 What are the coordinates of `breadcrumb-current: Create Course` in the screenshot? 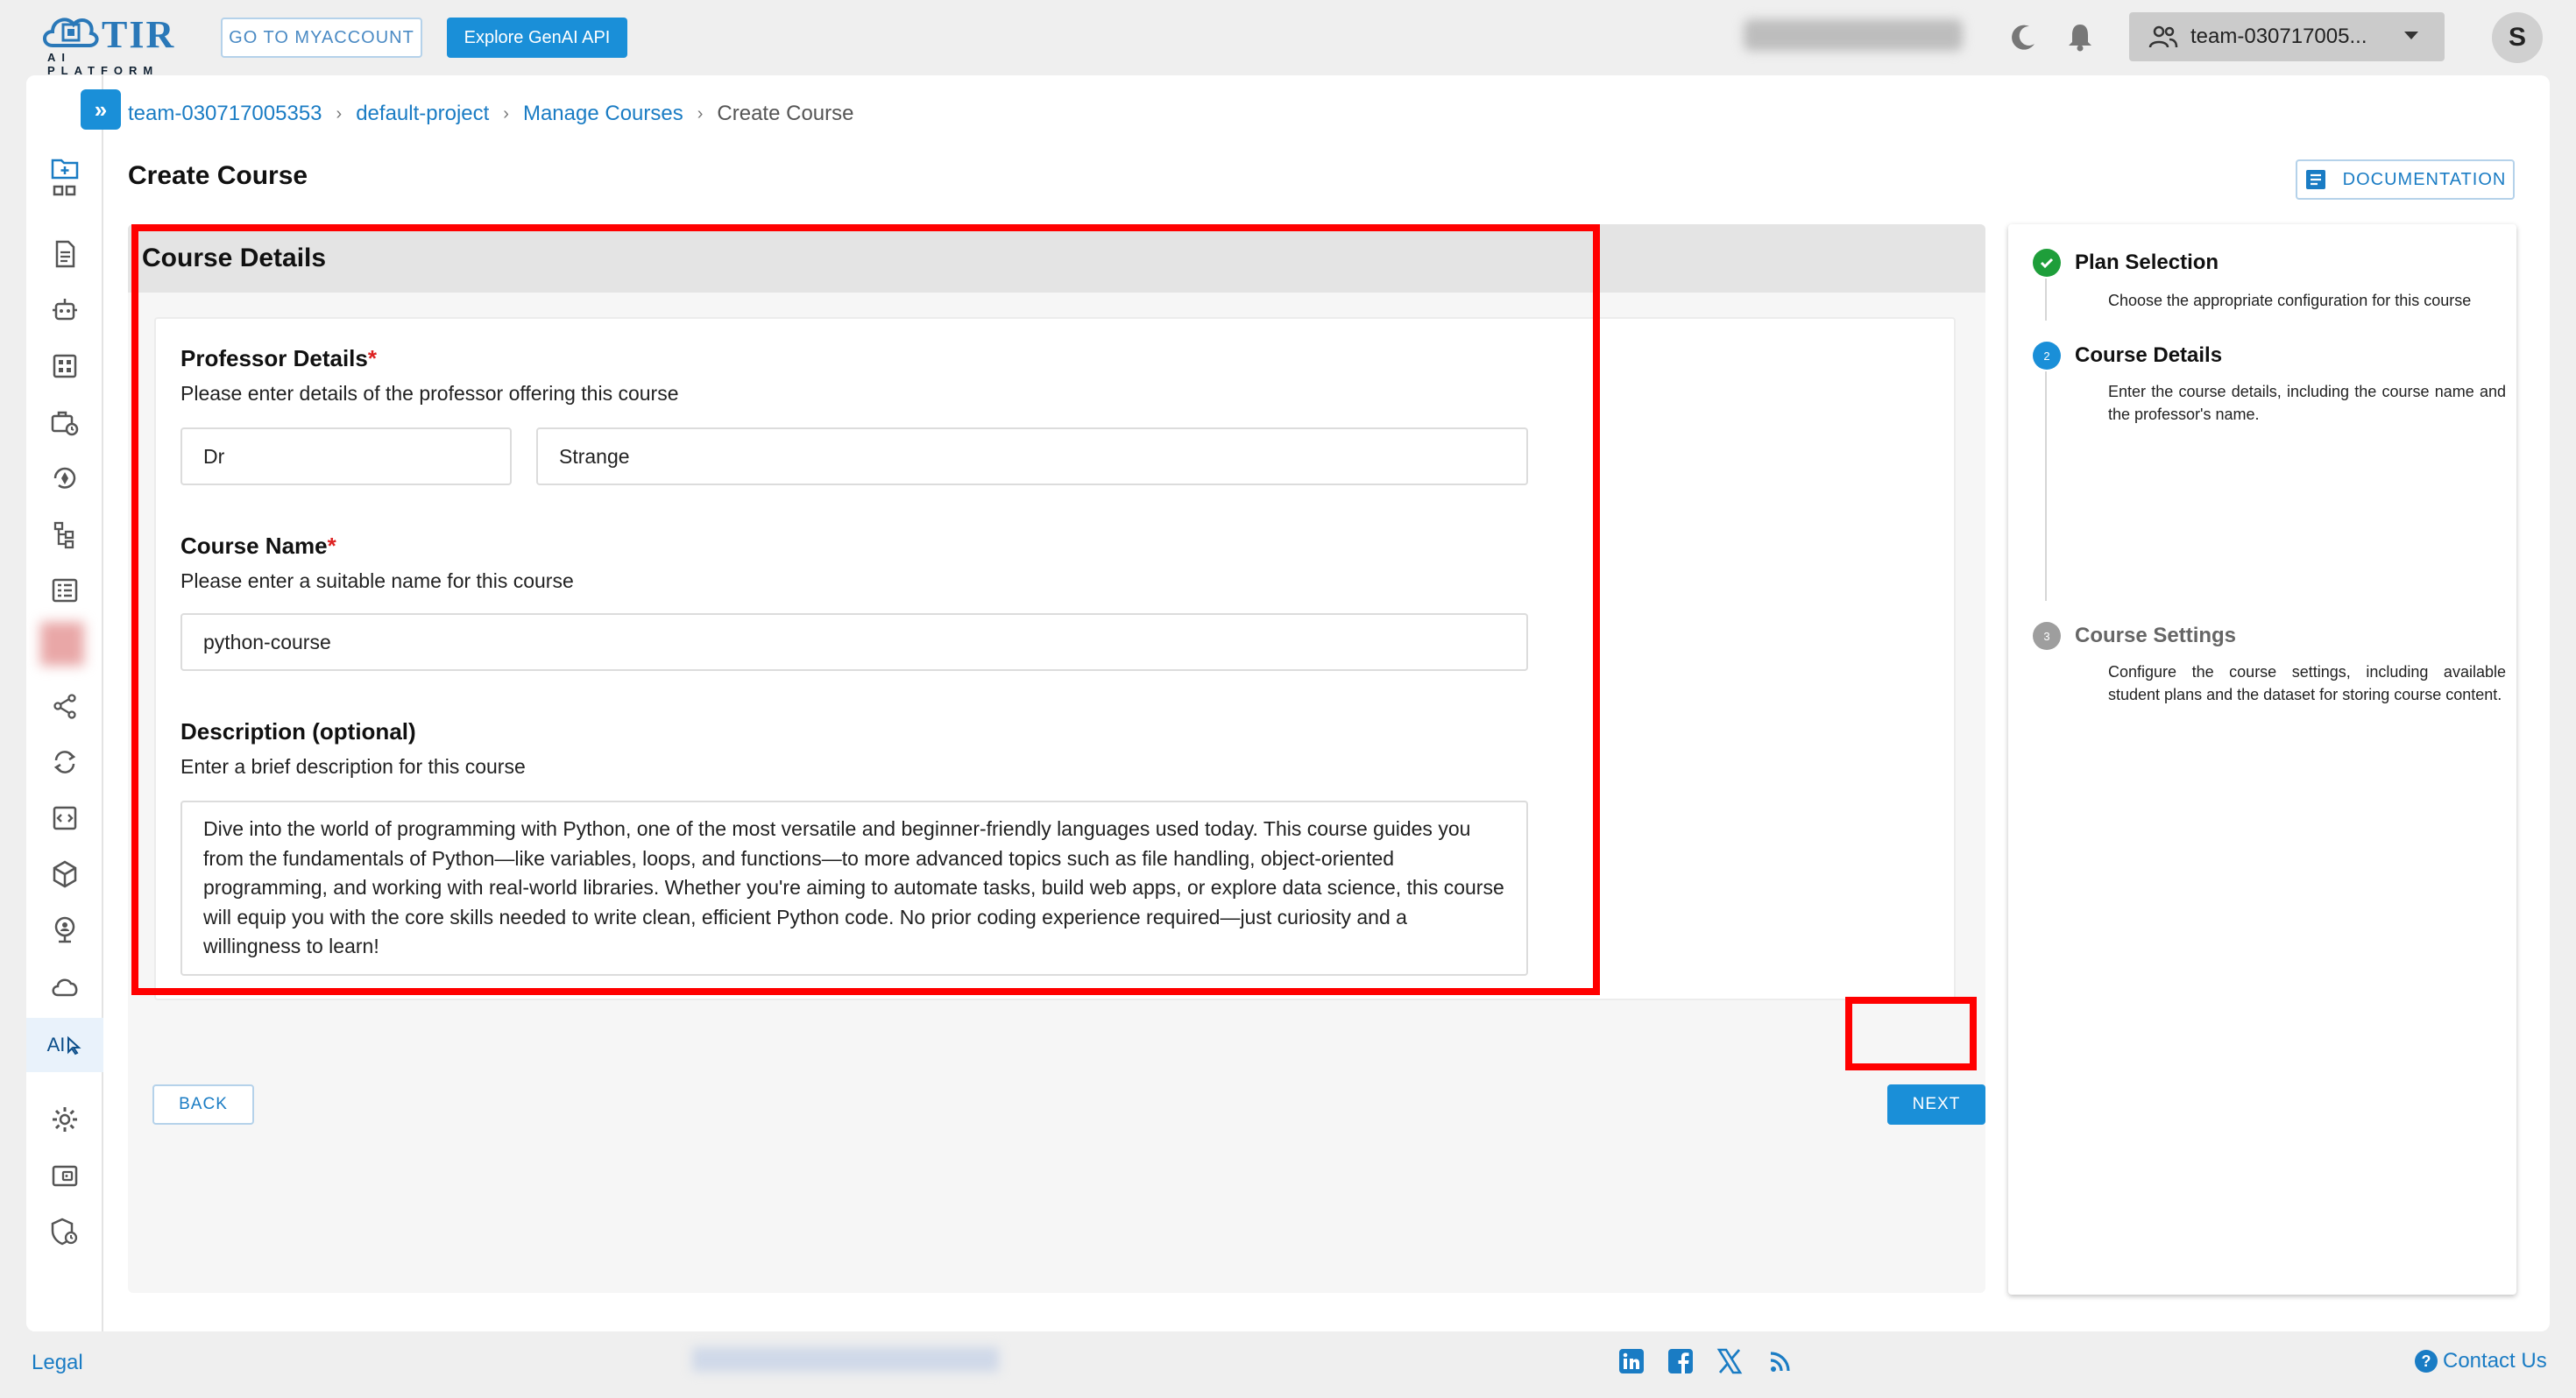 It's located at (785, 113).